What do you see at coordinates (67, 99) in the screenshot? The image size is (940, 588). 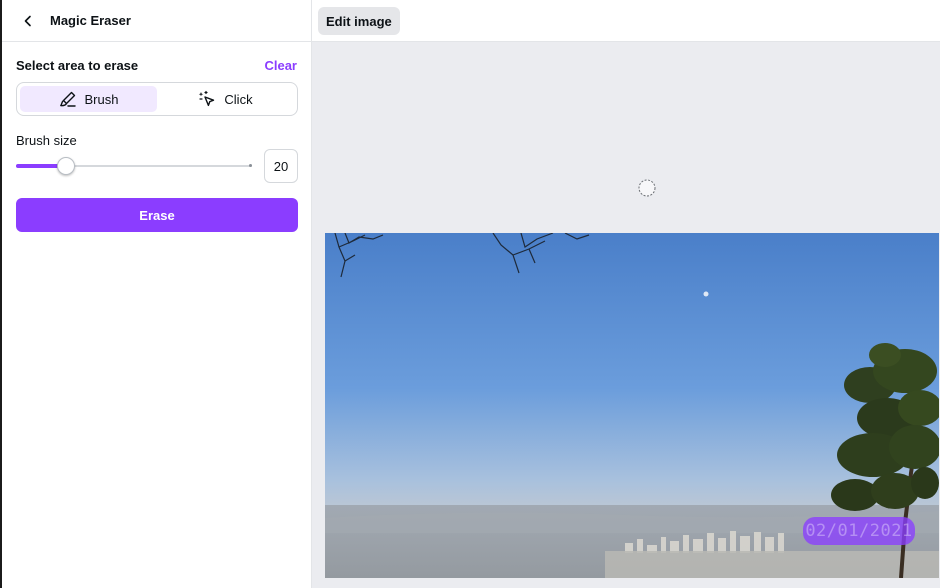 I see `brush-icon` at bounding box center [67, 99].